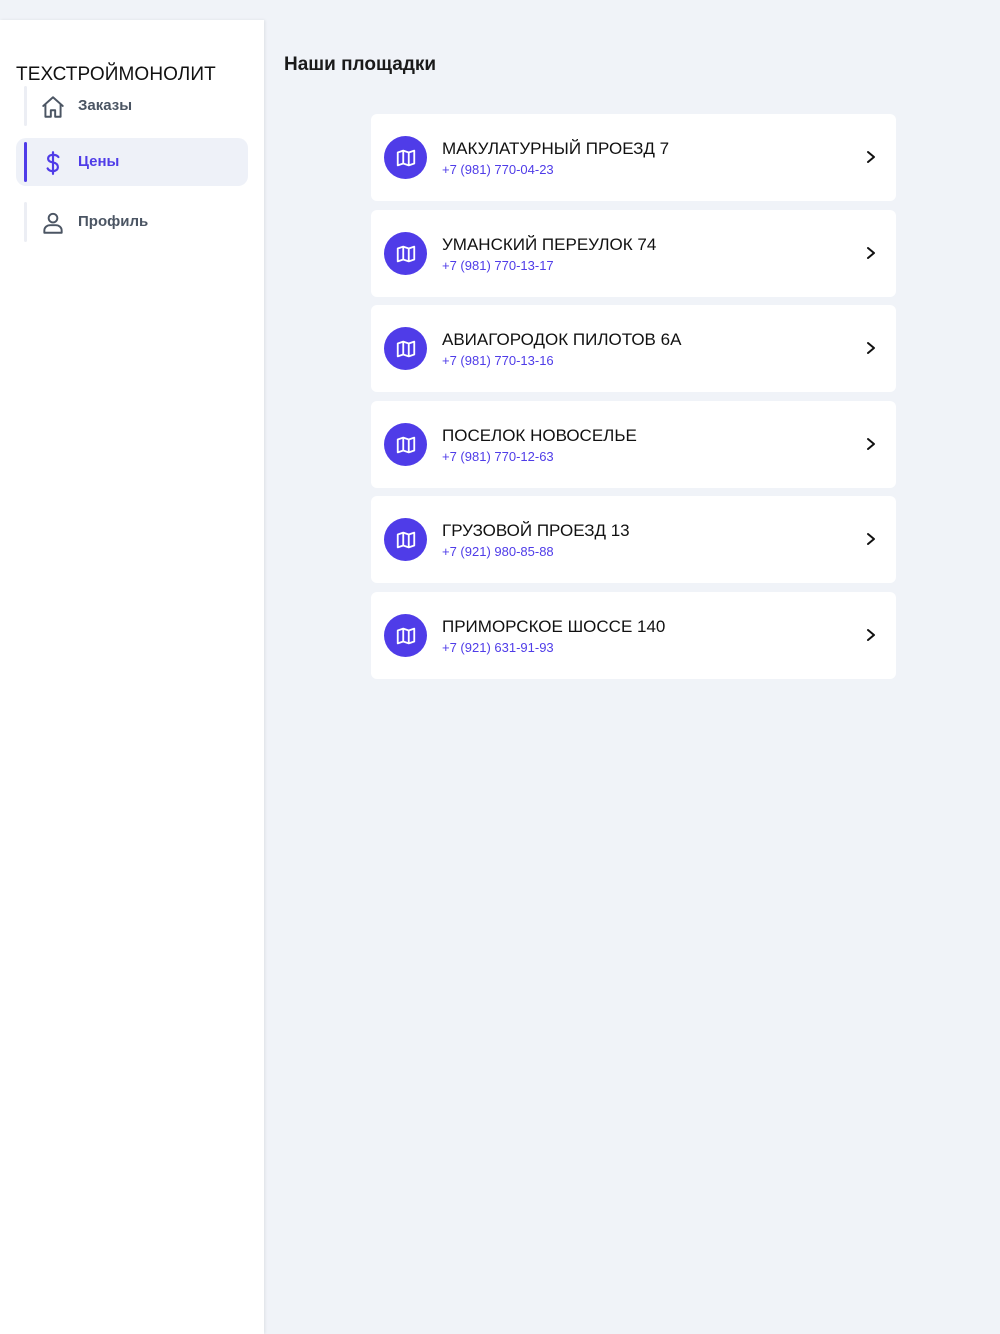 This screenshot has width=1000, height=1334. What do you see at coordinates (53, 223) in the screenshot?
I see `user-icon` at bounding box center [53, 223].